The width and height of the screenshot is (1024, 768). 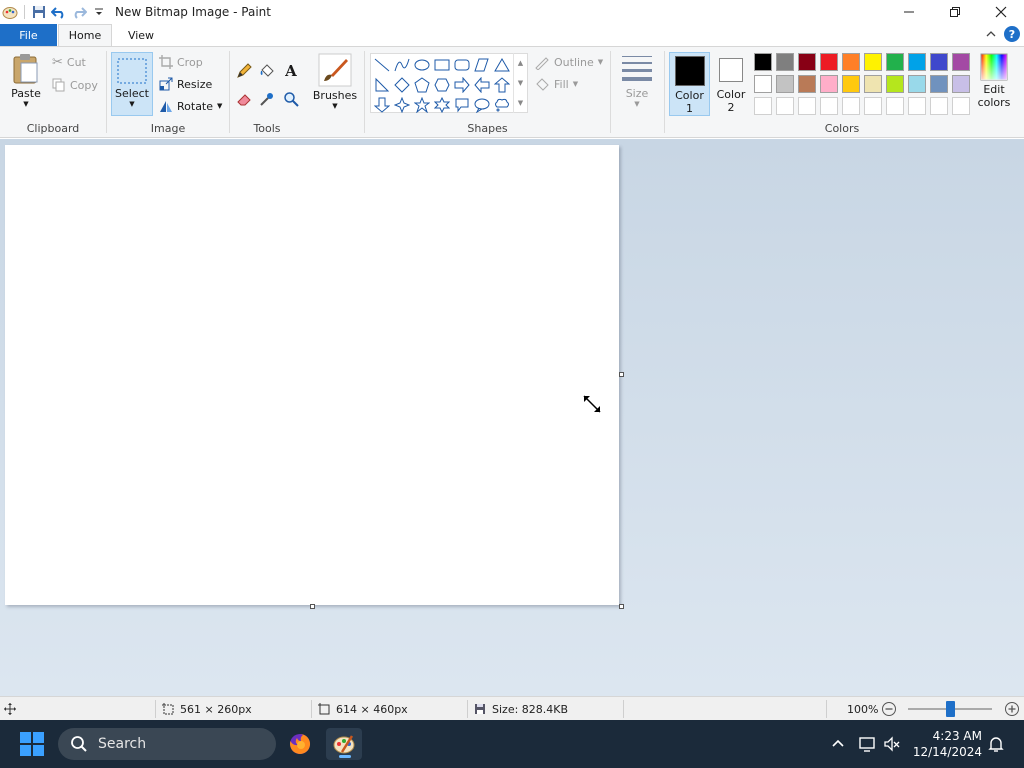 What do you see at coordinates (422, 105) in the screenshot?
I see `shape-five-point-star` at bounding box center [422, 105].